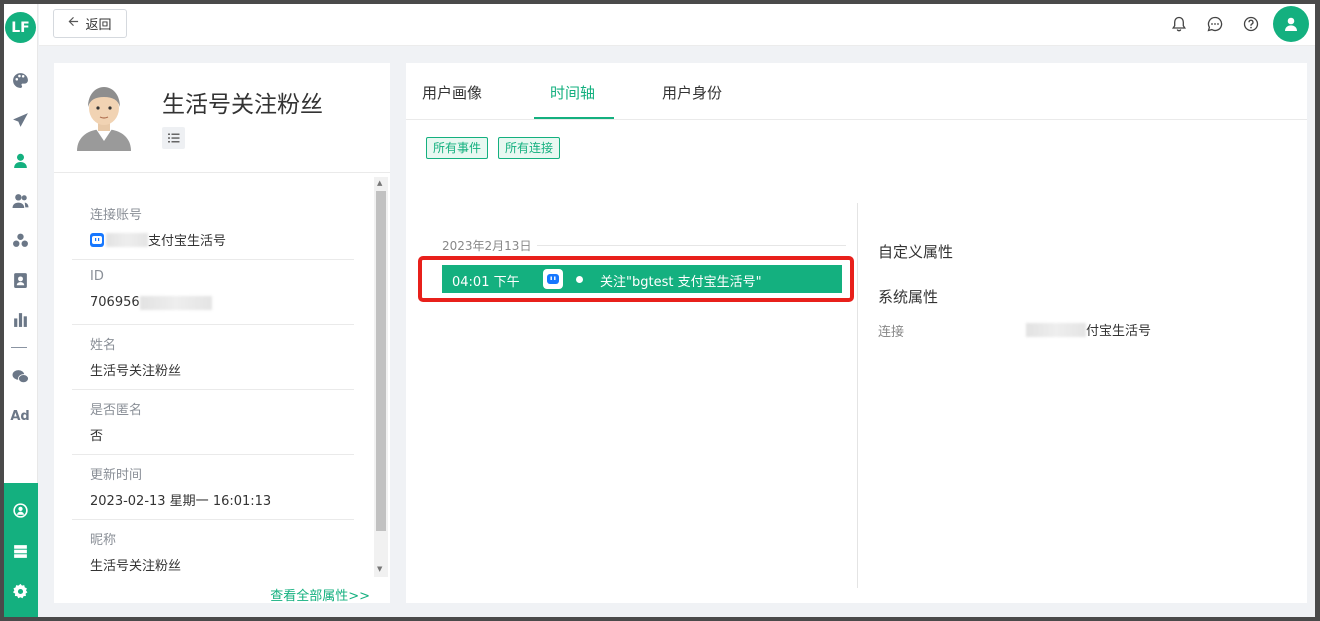 The width and height of the screenshot is (1320, 621). I want to click on attr-updated-time: 更新时间 2023-02-13 星期一 16:01:13, so click(213, 487).